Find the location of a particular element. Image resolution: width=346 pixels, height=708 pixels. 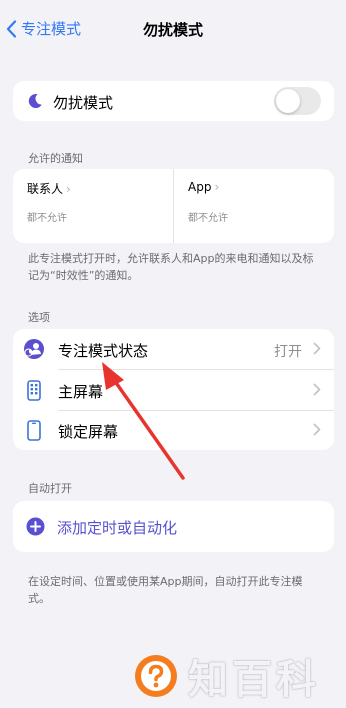

allowed-people-title-wrap: 联系人 › is located at coordinates (49, 188).